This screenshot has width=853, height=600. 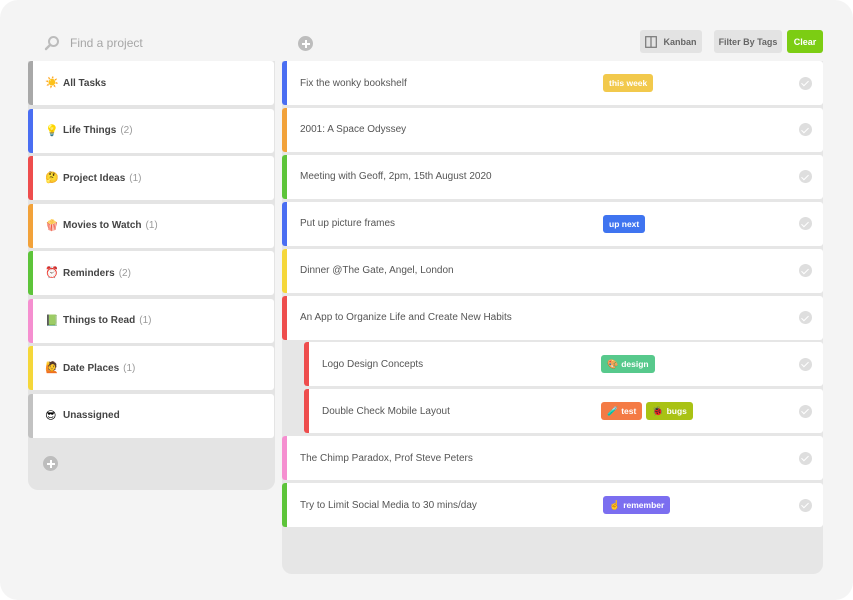 What do you see at coordinates (635, 364) in the screenshot?
I see `tag-label: design` at bounding box center [635, 364].